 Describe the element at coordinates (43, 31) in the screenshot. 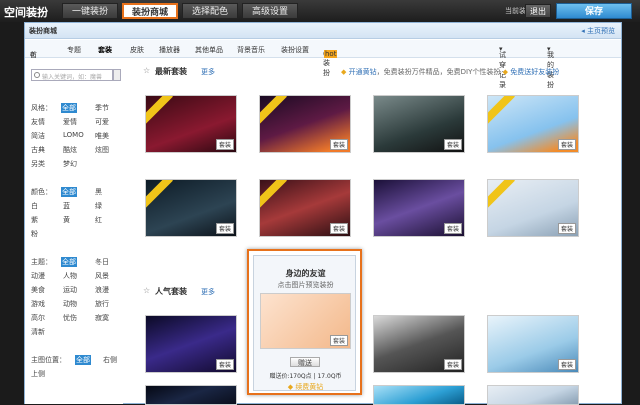

I see `panel-title: 装扮商城` at that location.